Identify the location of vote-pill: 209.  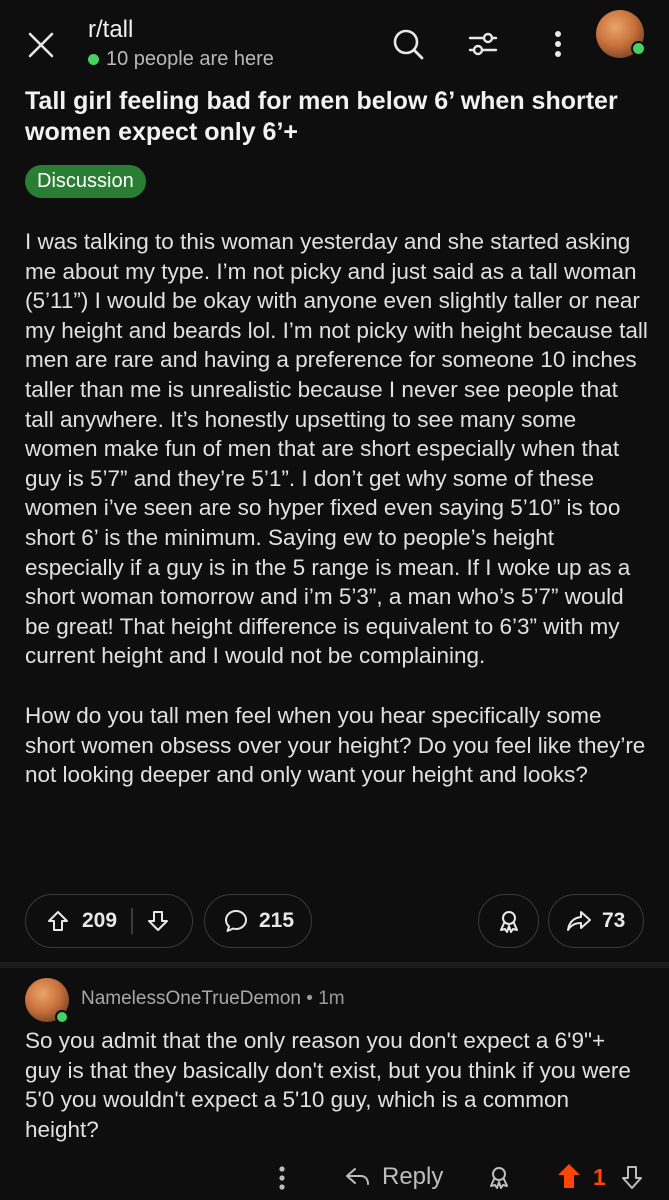
(109, 921).